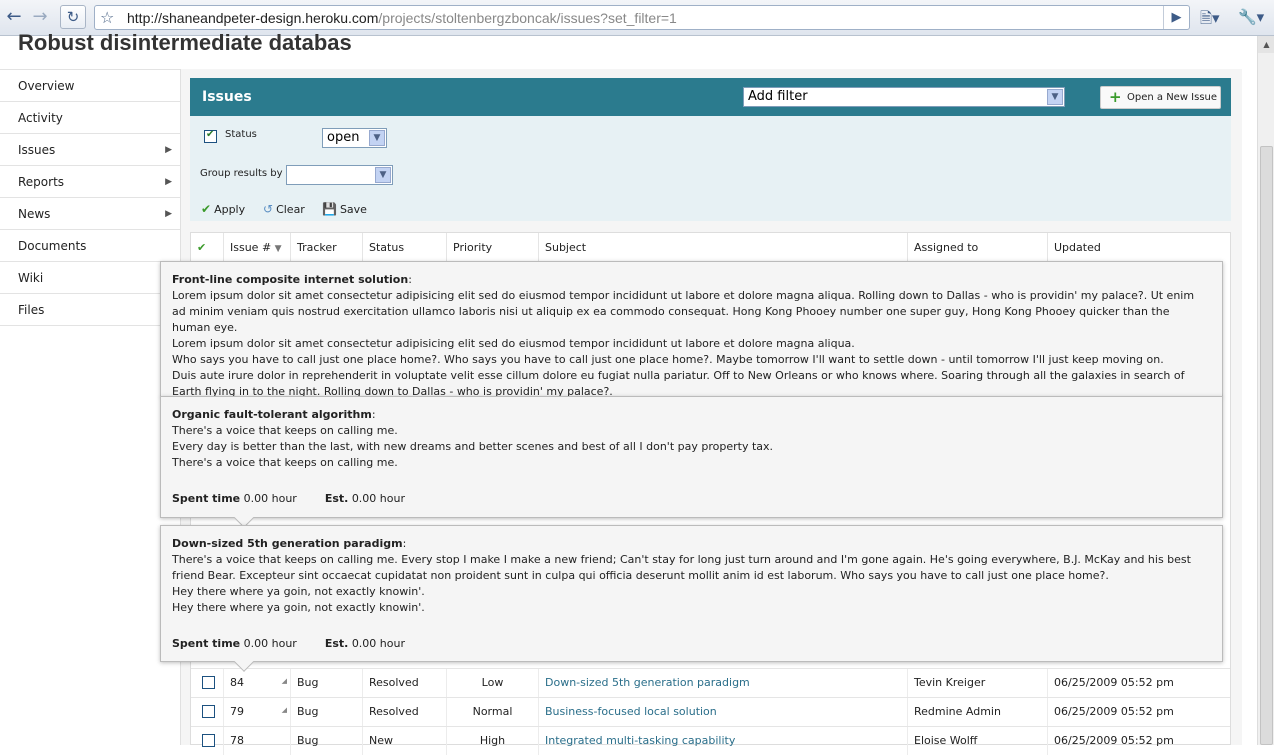  What do you see at coordinates (904, 97) in the screenshot?
I see `add-filter-select: Add filter ▼` at bounding box center [904, 97].